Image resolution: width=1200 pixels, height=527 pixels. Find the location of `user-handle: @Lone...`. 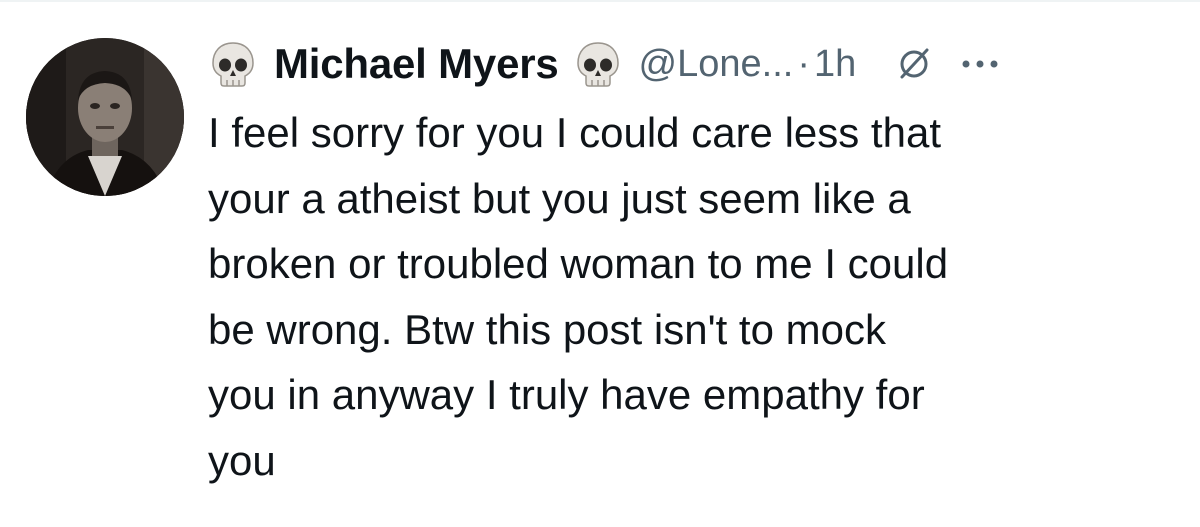

user-handle: @Lone... is located at coordinates (716, 64).